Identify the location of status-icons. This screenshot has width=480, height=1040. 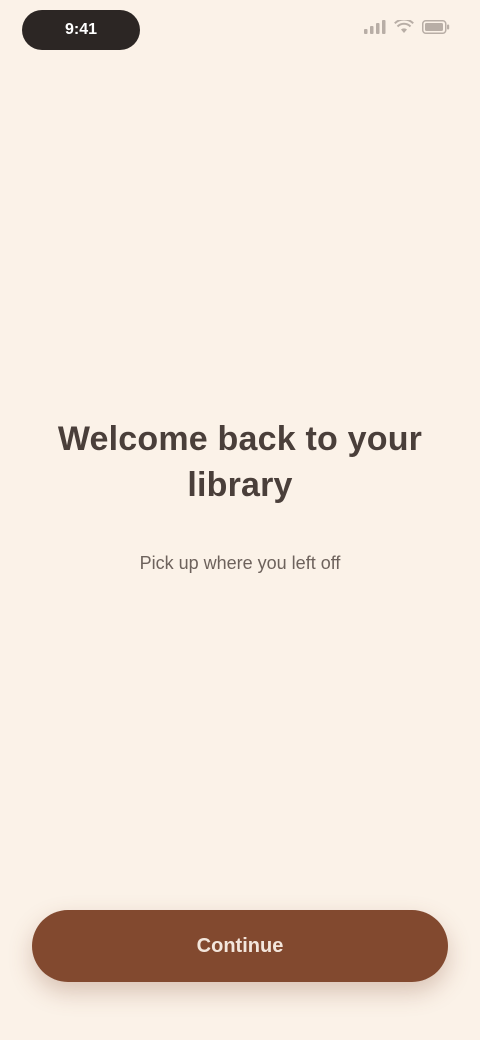
(407, 27).